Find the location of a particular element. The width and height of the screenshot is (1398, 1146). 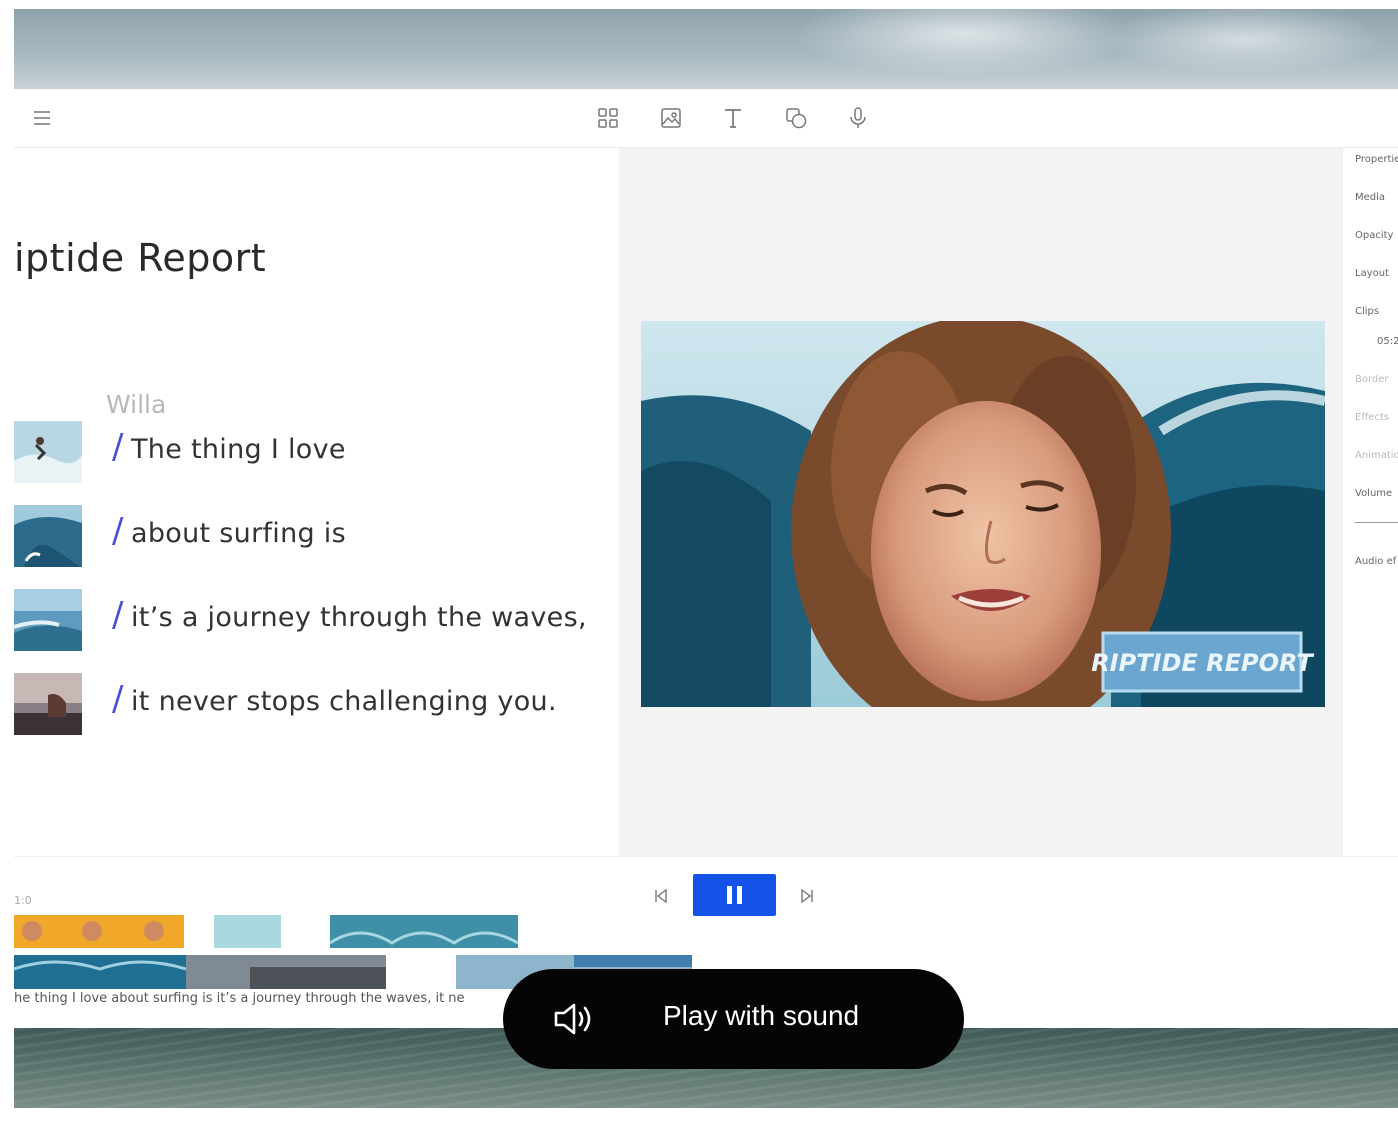

prop-properties: Properties is located at coordinates (1376, 159).